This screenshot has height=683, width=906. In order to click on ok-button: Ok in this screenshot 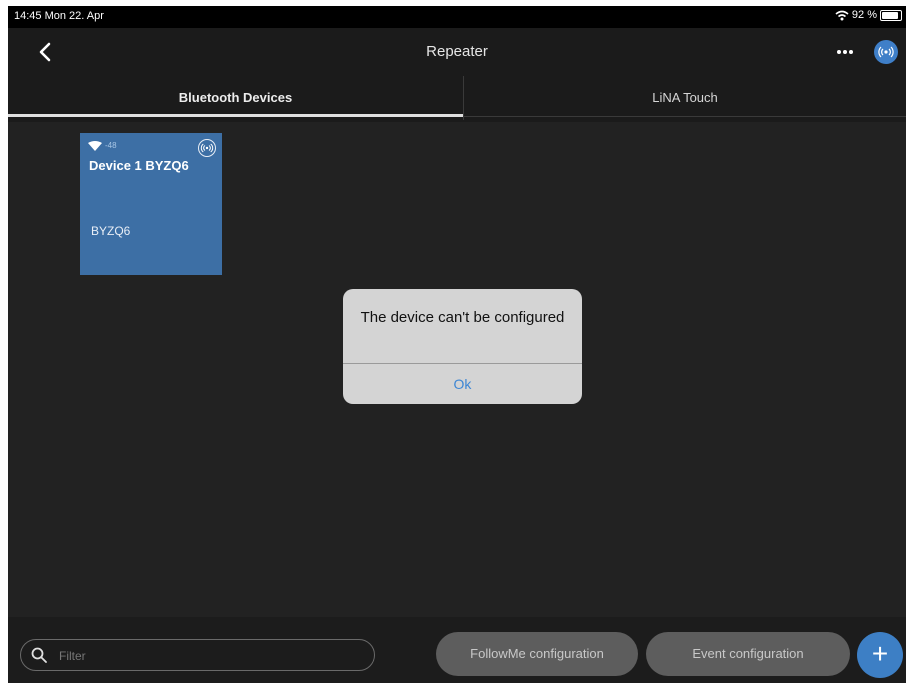, I will do `click(462, 384)`.